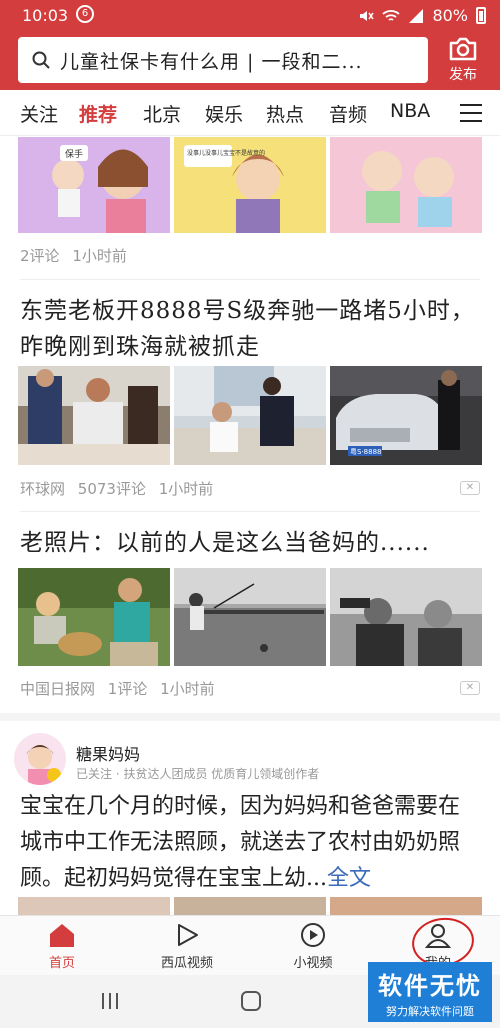 This screenshot has width=500, height=1028. What do you see at coordinates (416, 15) in the screenshot?
I see `signal-icon` at bounding box center [416, 15].